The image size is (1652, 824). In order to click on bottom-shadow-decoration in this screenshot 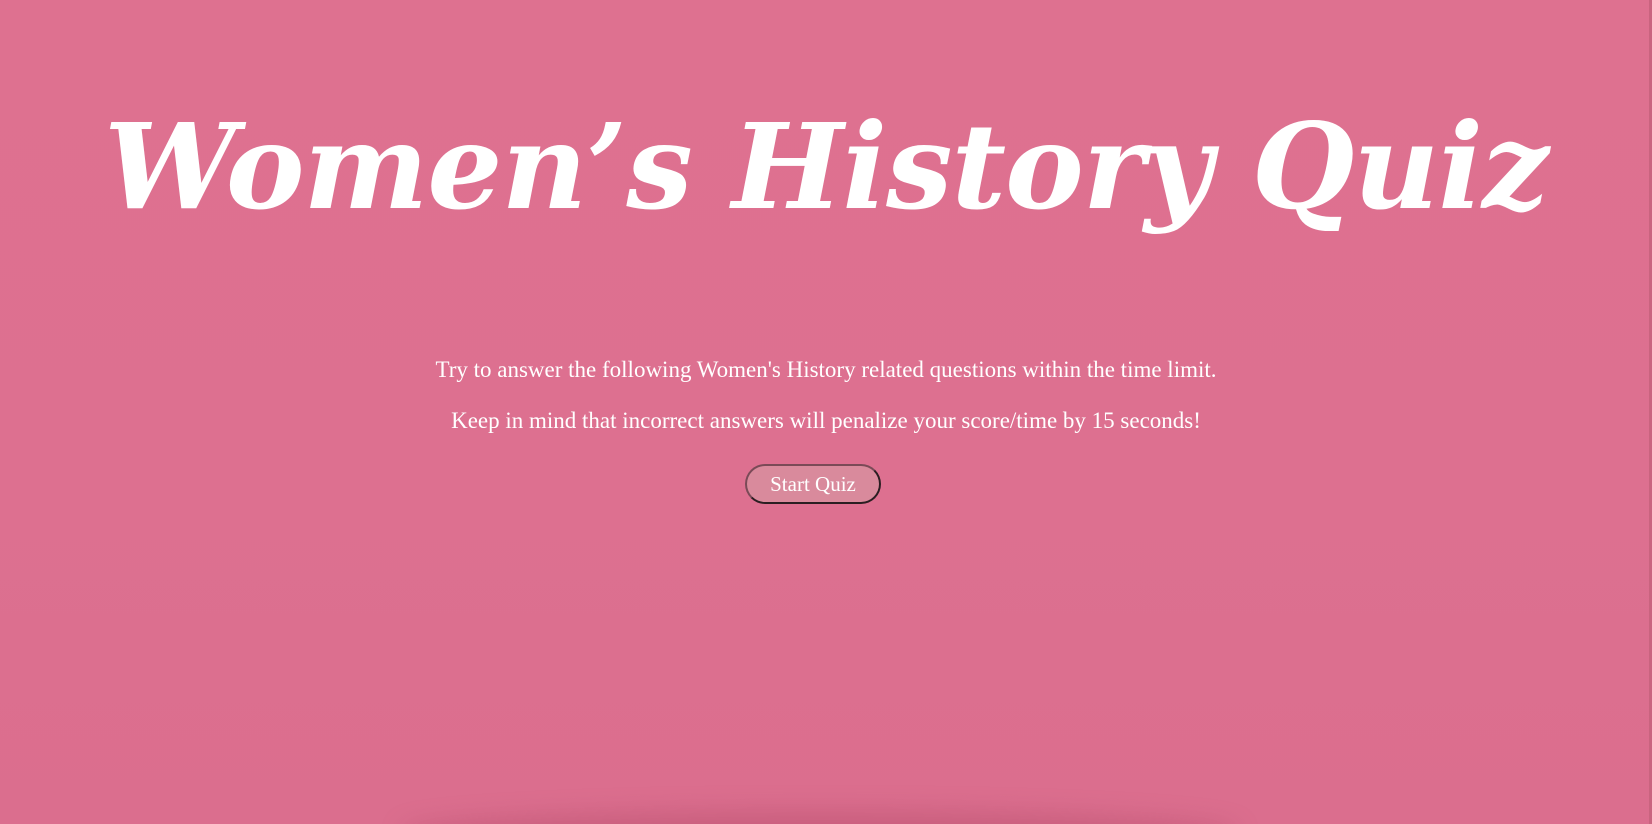, I will do `click(820, 817)`.